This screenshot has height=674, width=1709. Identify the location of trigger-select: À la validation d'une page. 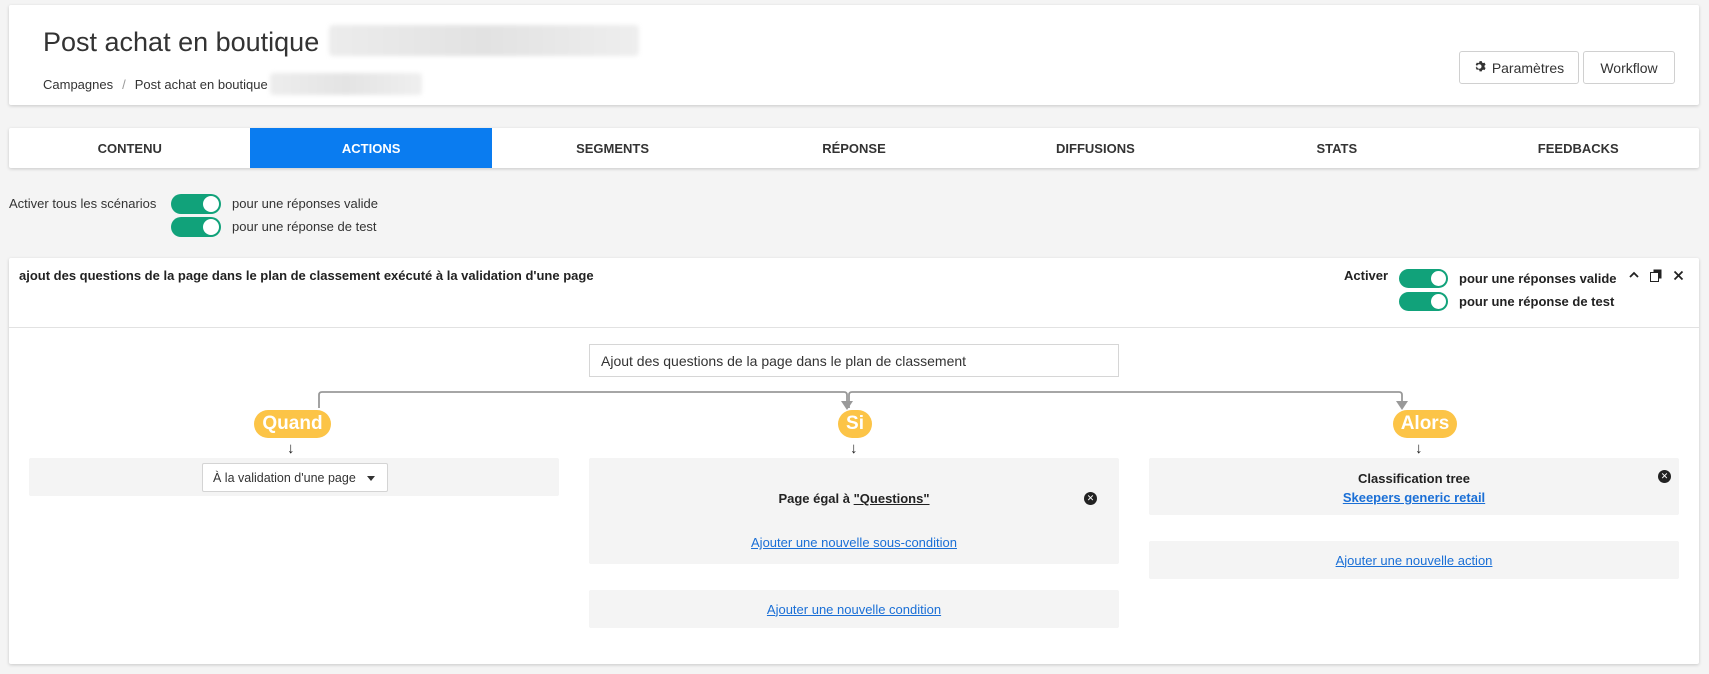
(295, 477).